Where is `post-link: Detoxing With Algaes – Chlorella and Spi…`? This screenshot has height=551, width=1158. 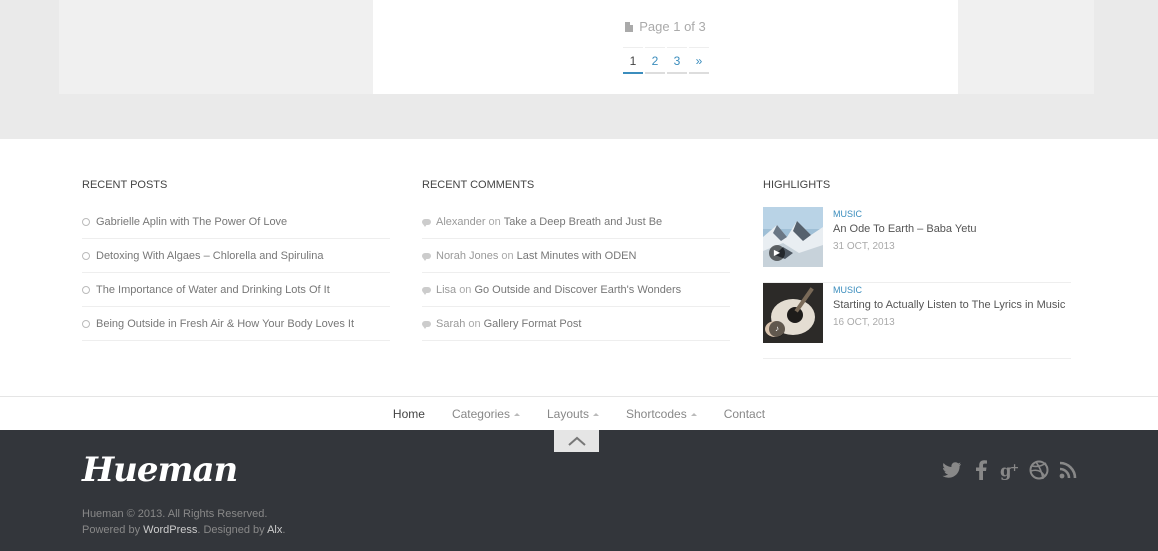 post-link: Detoxing With Algaes – Chlorella and Spi… is located at coordinates (209, 256).